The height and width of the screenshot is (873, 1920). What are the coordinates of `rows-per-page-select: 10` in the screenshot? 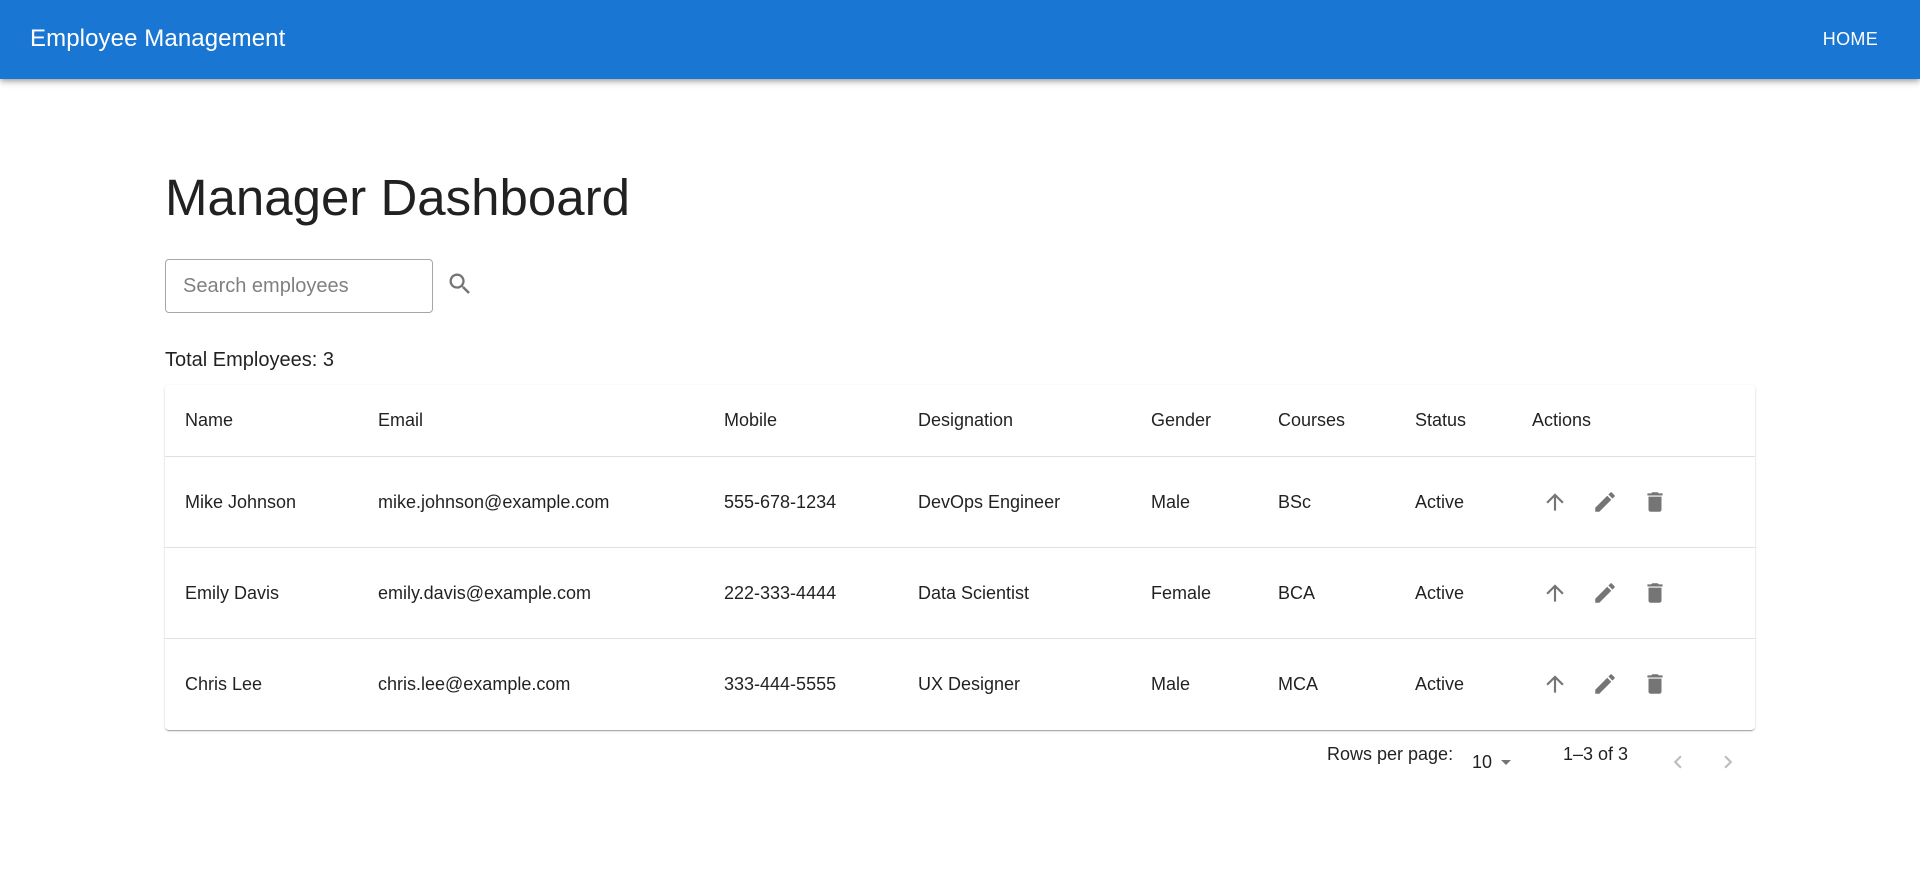 It's located at (1495, 762).